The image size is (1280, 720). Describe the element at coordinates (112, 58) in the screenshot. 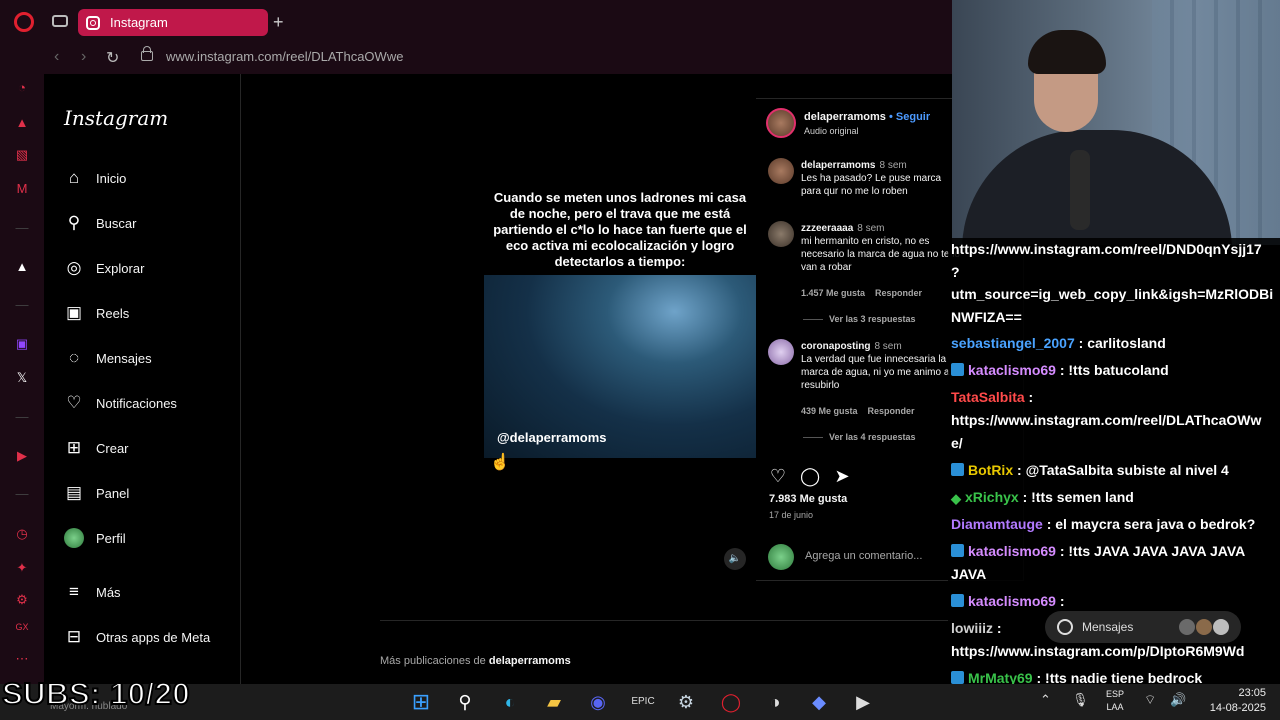

I see `reload-button: ↻` at that location.